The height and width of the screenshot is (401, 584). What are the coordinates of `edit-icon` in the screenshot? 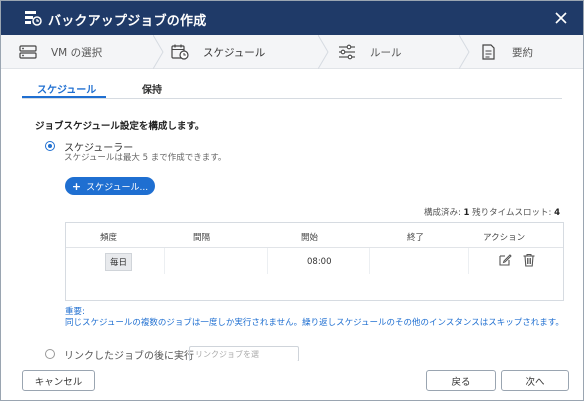 It's located at (505, 260).